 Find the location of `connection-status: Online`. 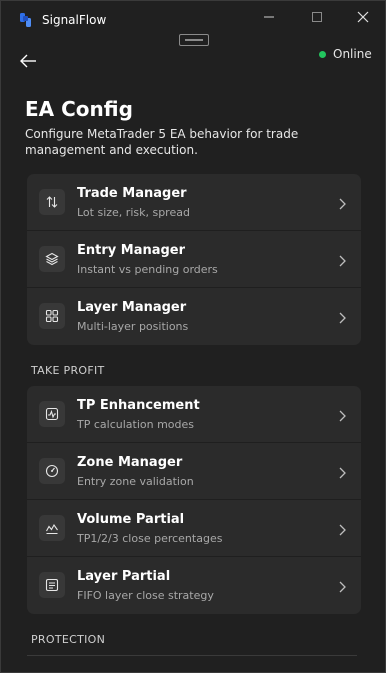

connection-status: Online is located at coordinates (345, 54).